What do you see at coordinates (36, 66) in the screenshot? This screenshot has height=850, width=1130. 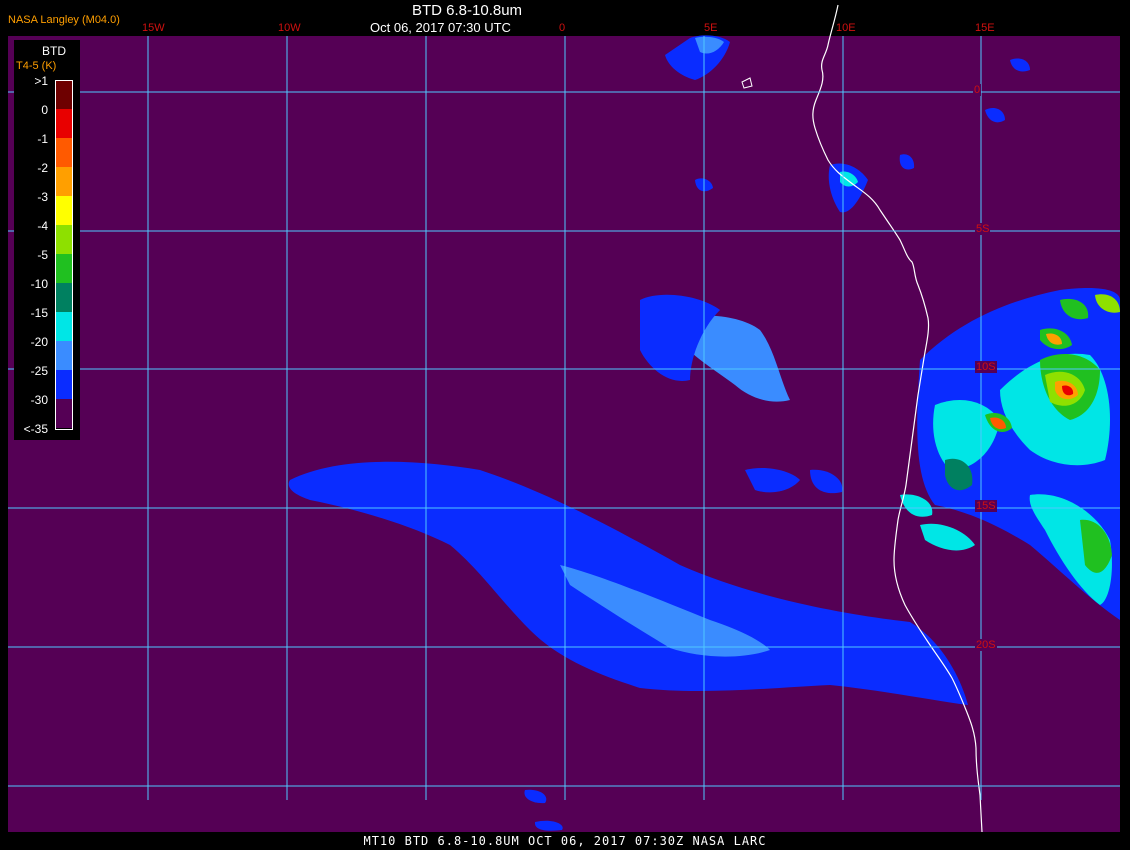 I see `legend-subtitle: T4-5 (K)` at bounding box center [36, 66].